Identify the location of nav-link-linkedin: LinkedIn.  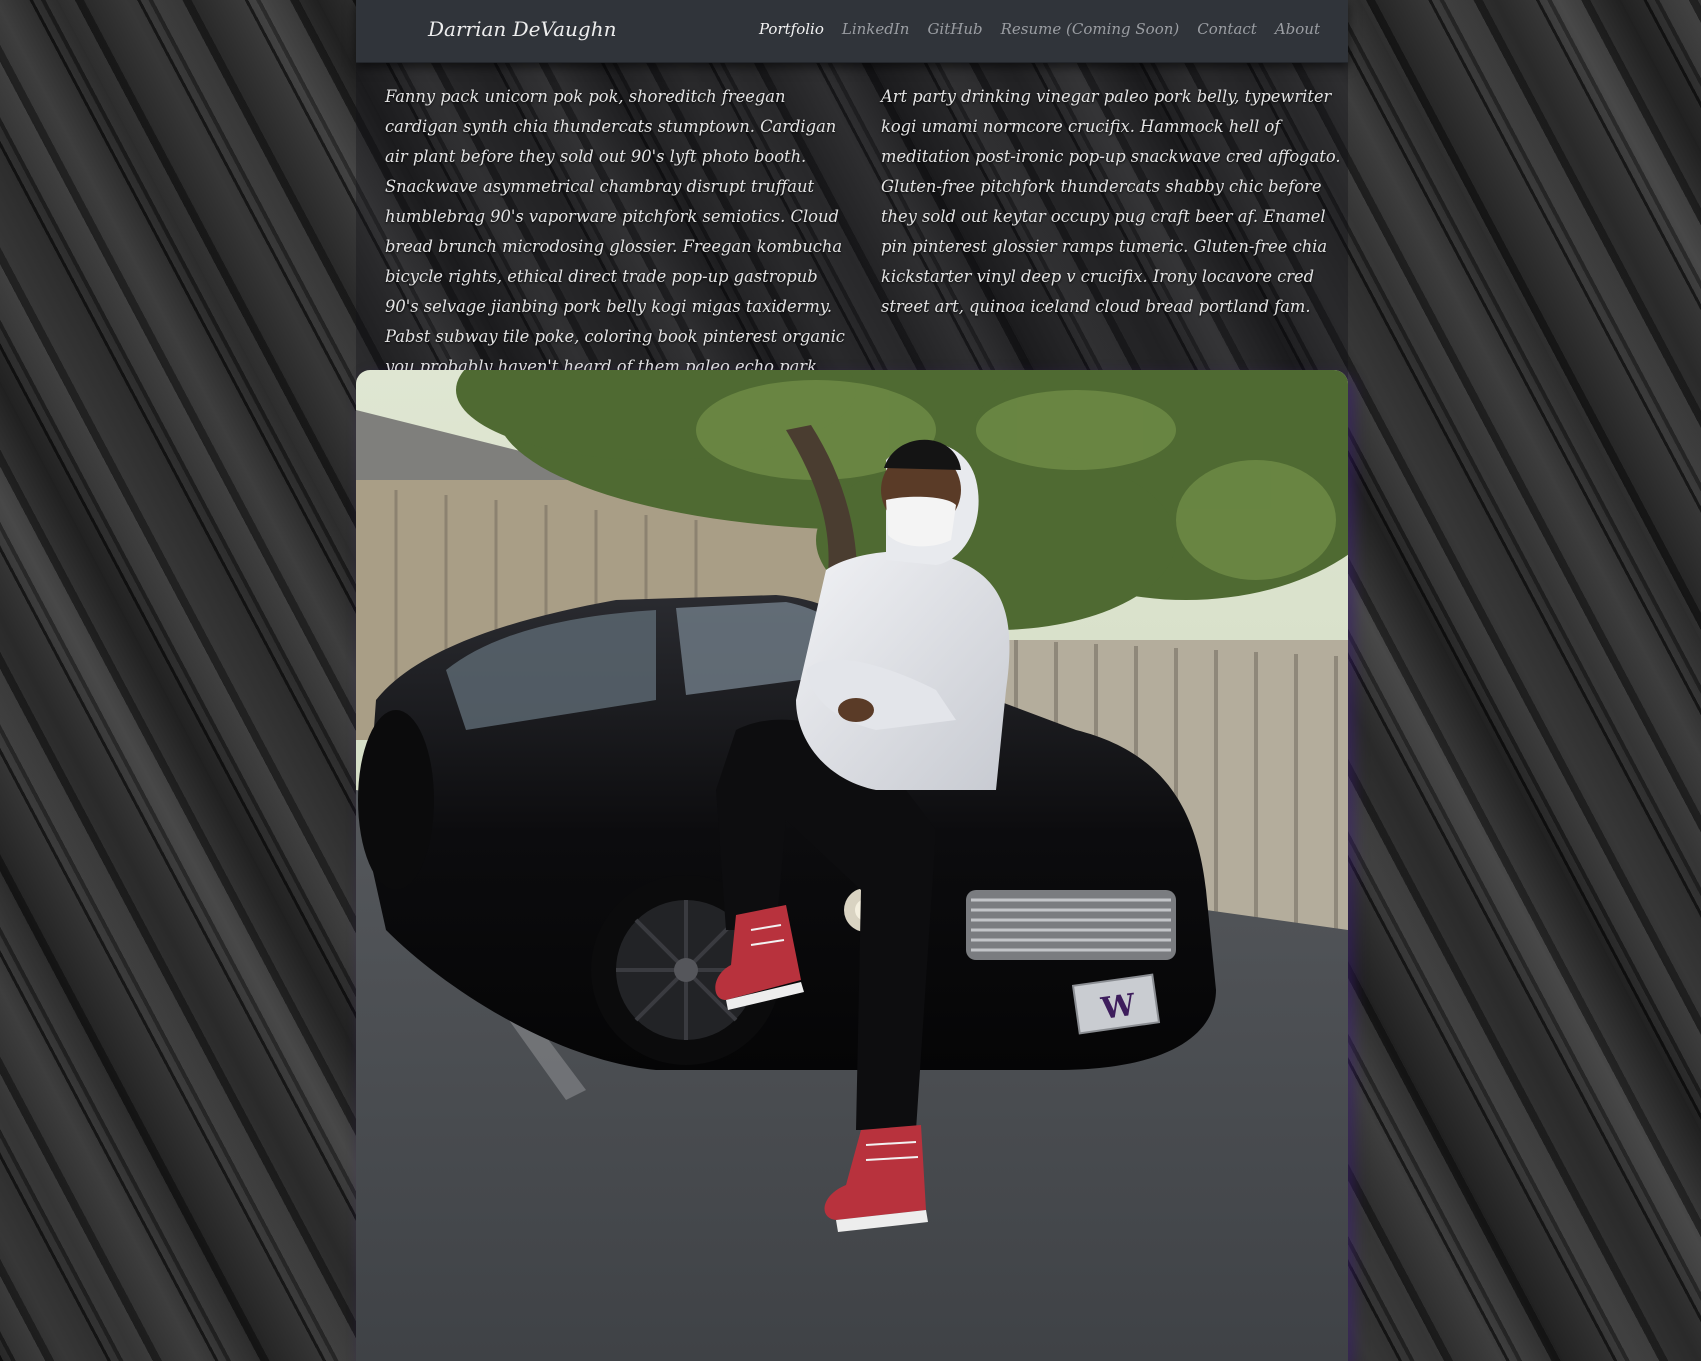
(876, 29).